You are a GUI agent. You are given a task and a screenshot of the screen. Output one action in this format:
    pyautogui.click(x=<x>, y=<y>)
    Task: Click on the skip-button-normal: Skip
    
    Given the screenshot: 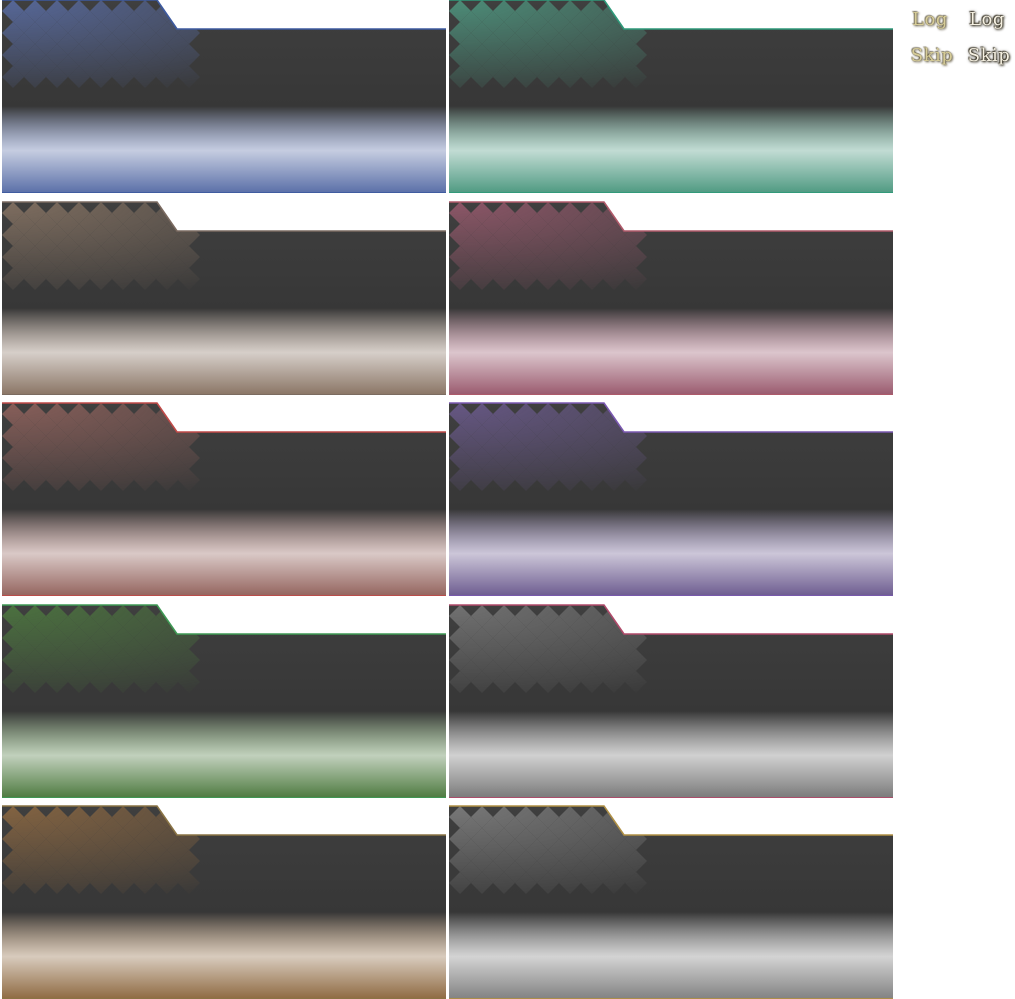 What is the action you would take?
    pyautogui.click(x=932, y=56)
    